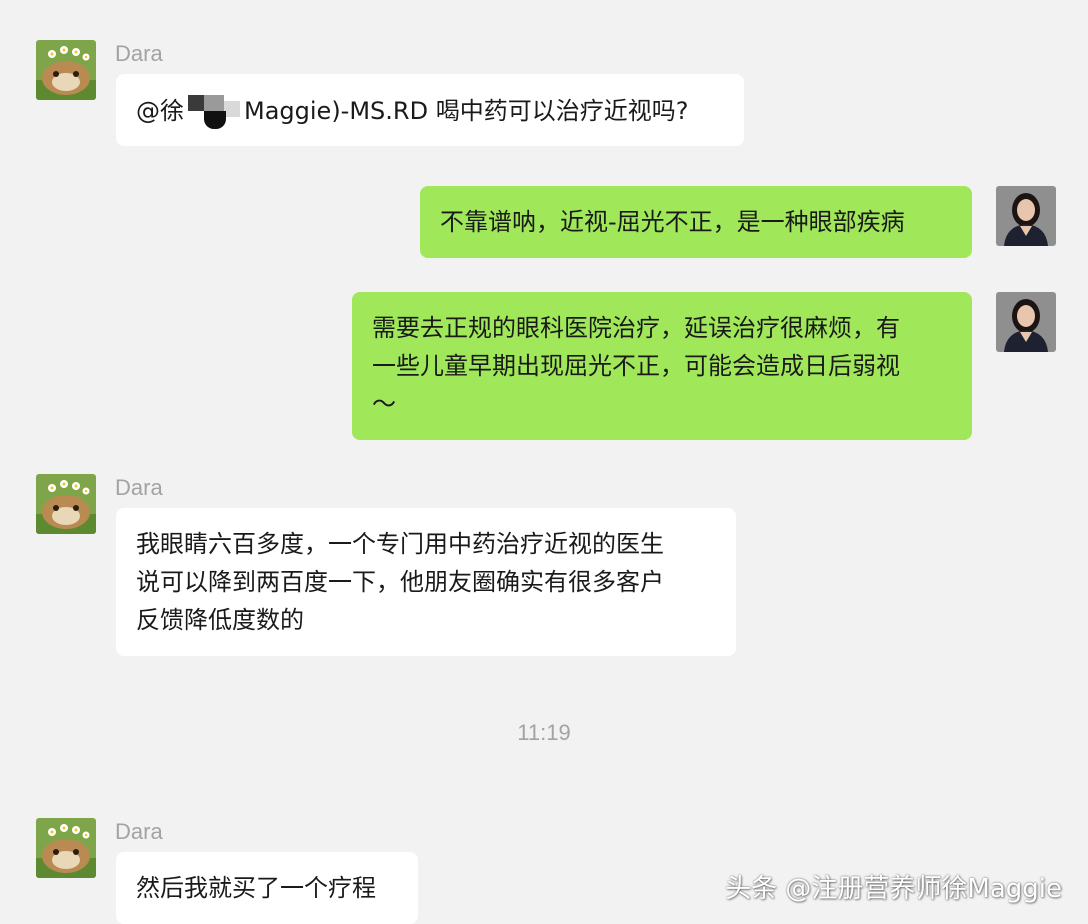 Image resolution: width=1088 pixels, height=924 pixels. What do you see at coordinates (466, 111) in the screenshot?
I see `message-text: Maggie)-MS.RD 喝中药可以治疗近视吗?` at bounding box center [466, 111].